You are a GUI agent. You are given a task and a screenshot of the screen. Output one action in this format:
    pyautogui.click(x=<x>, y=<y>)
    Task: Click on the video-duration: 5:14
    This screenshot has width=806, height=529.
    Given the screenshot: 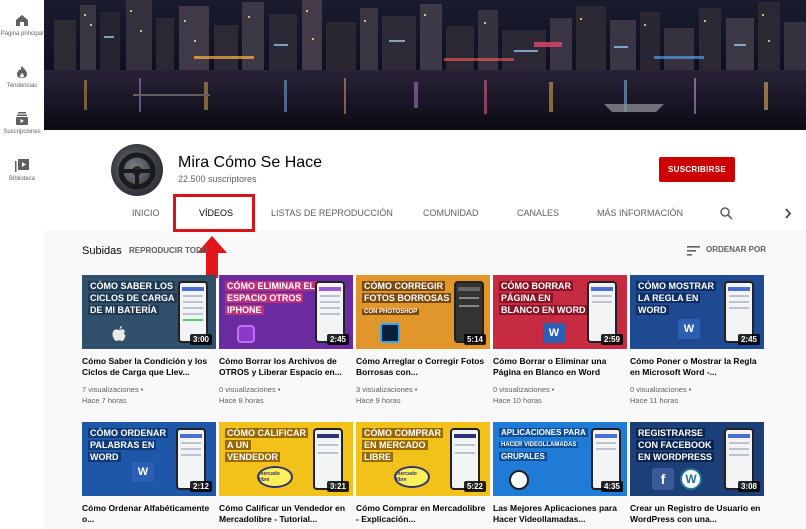 What is the action you would take?
    pyautogui.click(x=474, y=339)
    